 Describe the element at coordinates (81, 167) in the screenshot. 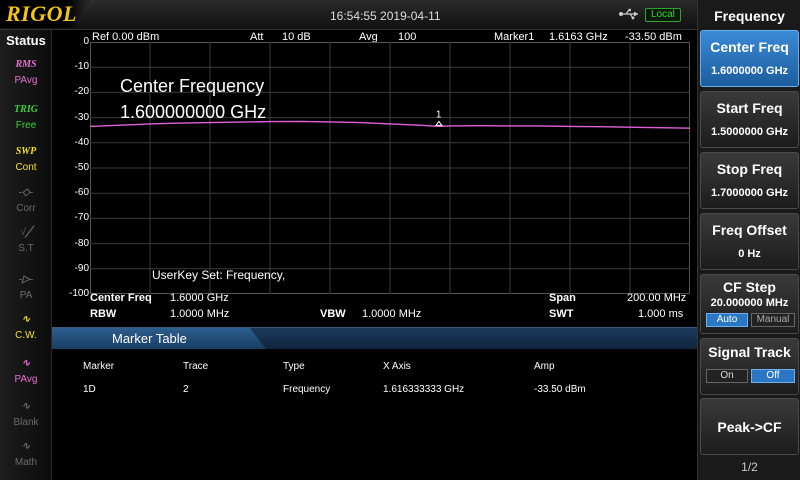

I see `y-tick-label: -50` at that location.